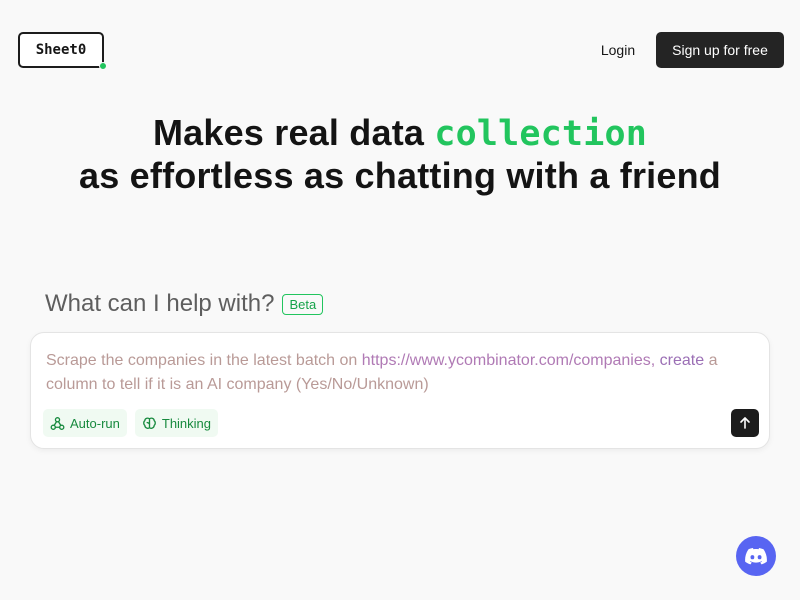 This screenshot has width=800, height=600. I want to click on hero-line-1-prefix: Makes real data, so click(293, 132).